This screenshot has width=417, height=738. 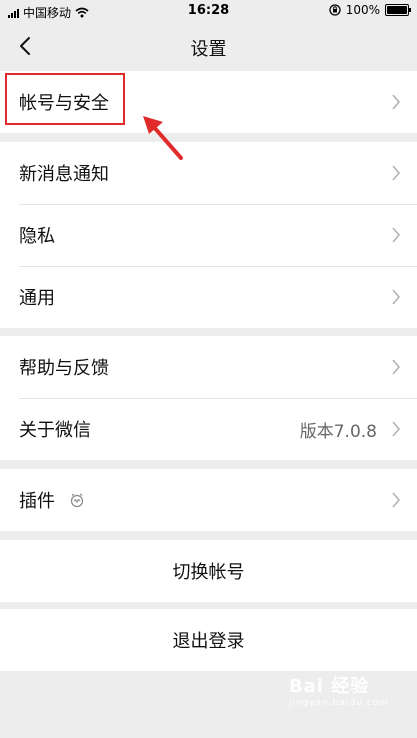 What do you see at coordinates (37, 298) in the screenshot?
I see `settings-item-label: 通用` at bounding box center [37, 298].